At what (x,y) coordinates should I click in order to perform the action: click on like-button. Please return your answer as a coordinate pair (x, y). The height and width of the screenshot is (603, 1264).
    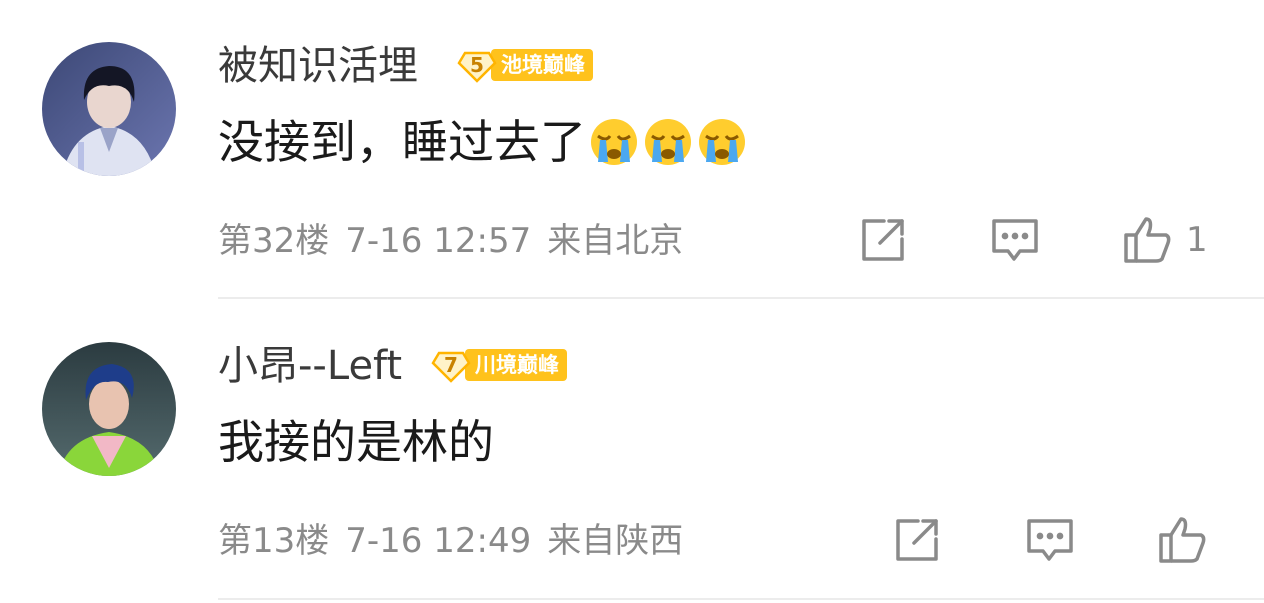
    Looking at the image, I should click on (1182, 540).